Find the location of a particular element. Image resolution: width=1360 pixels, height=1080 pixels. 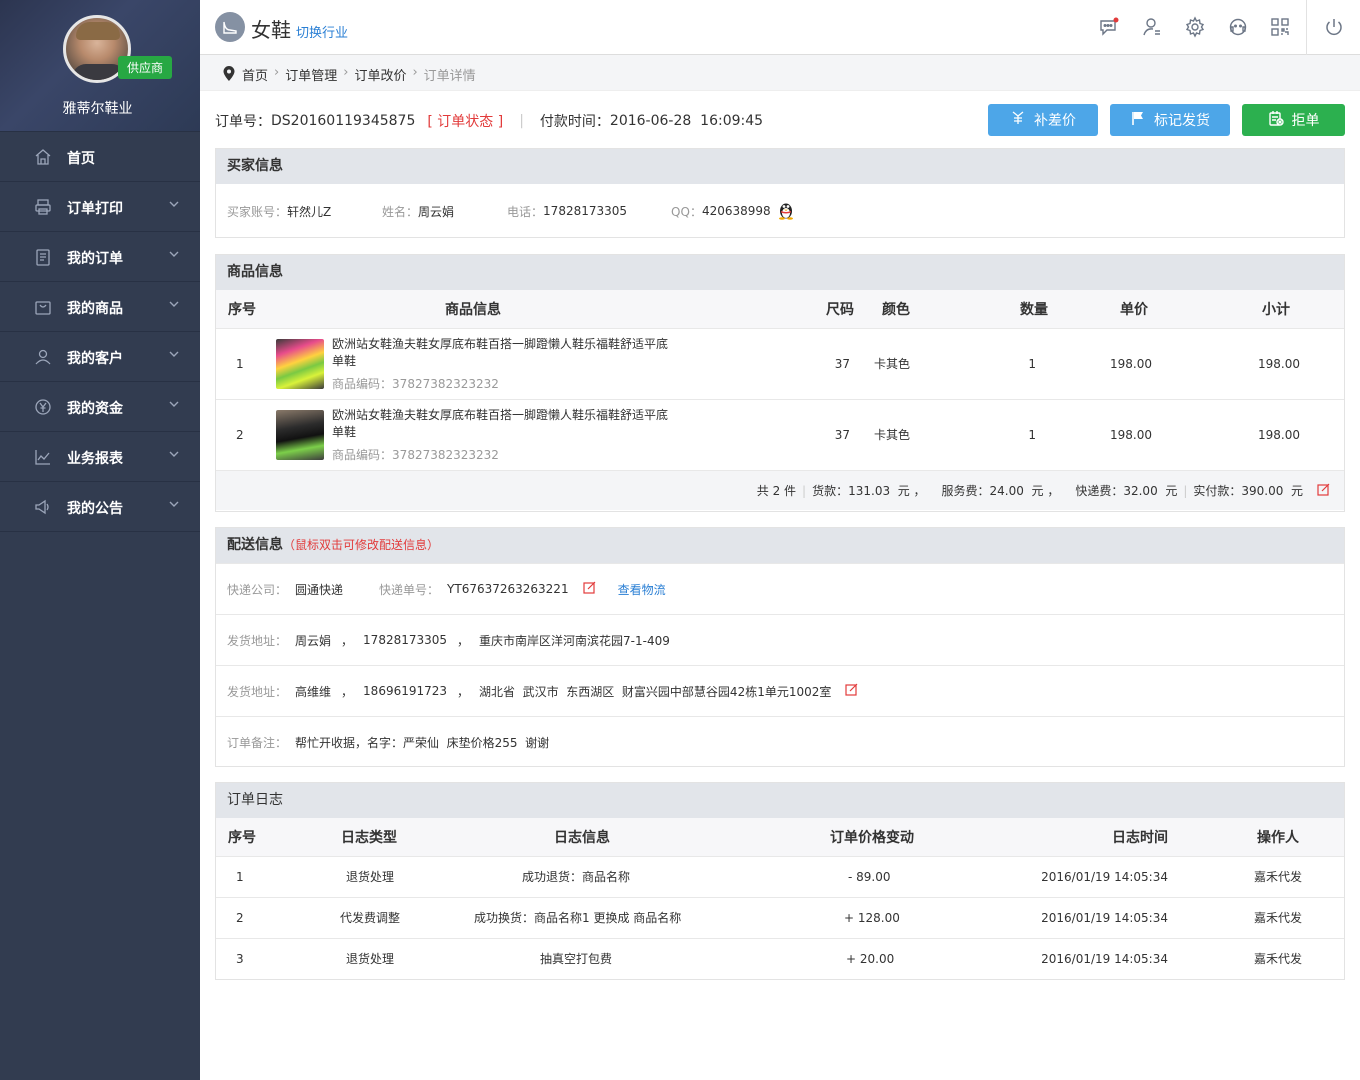

order-status: [ 订单状态 ] is located at coordinates (465, 121).